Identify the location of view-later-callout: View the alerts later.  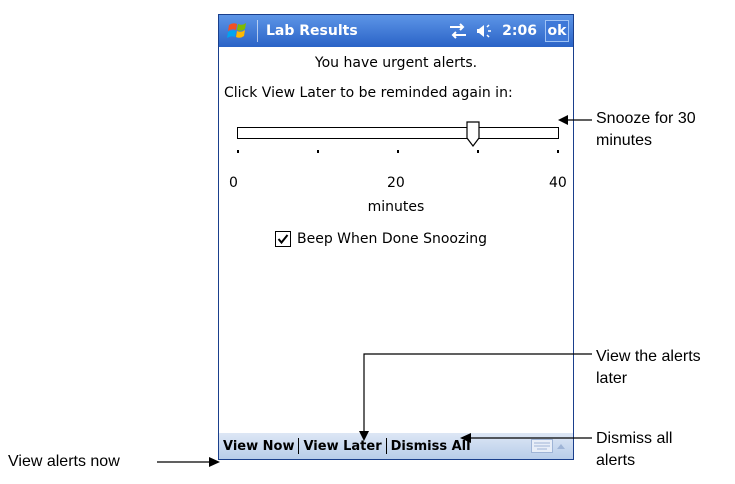
(648, 368).